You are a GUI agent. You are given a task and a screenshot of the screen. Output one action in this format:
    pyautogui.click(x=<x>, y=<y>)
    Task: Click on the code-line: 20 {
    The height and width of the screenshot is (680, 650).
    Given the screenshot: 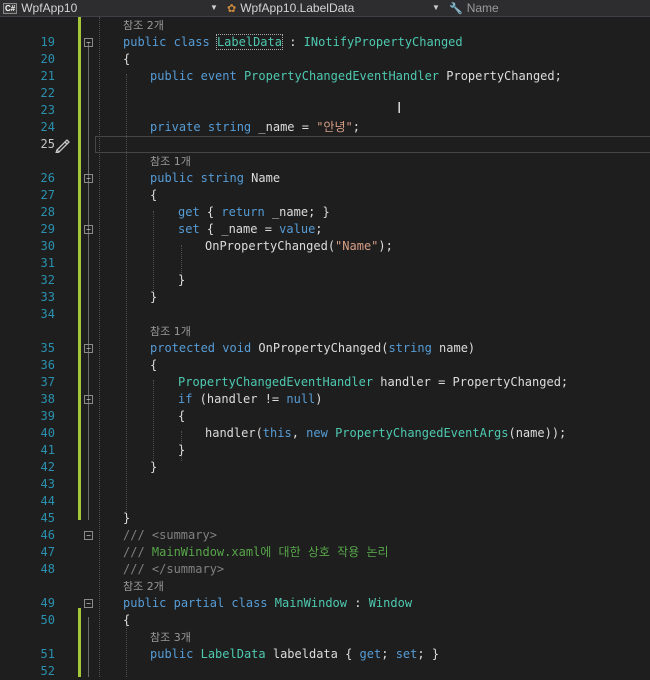 What is the action you would take?
    pyautogui.click(x=325, y=59)
    